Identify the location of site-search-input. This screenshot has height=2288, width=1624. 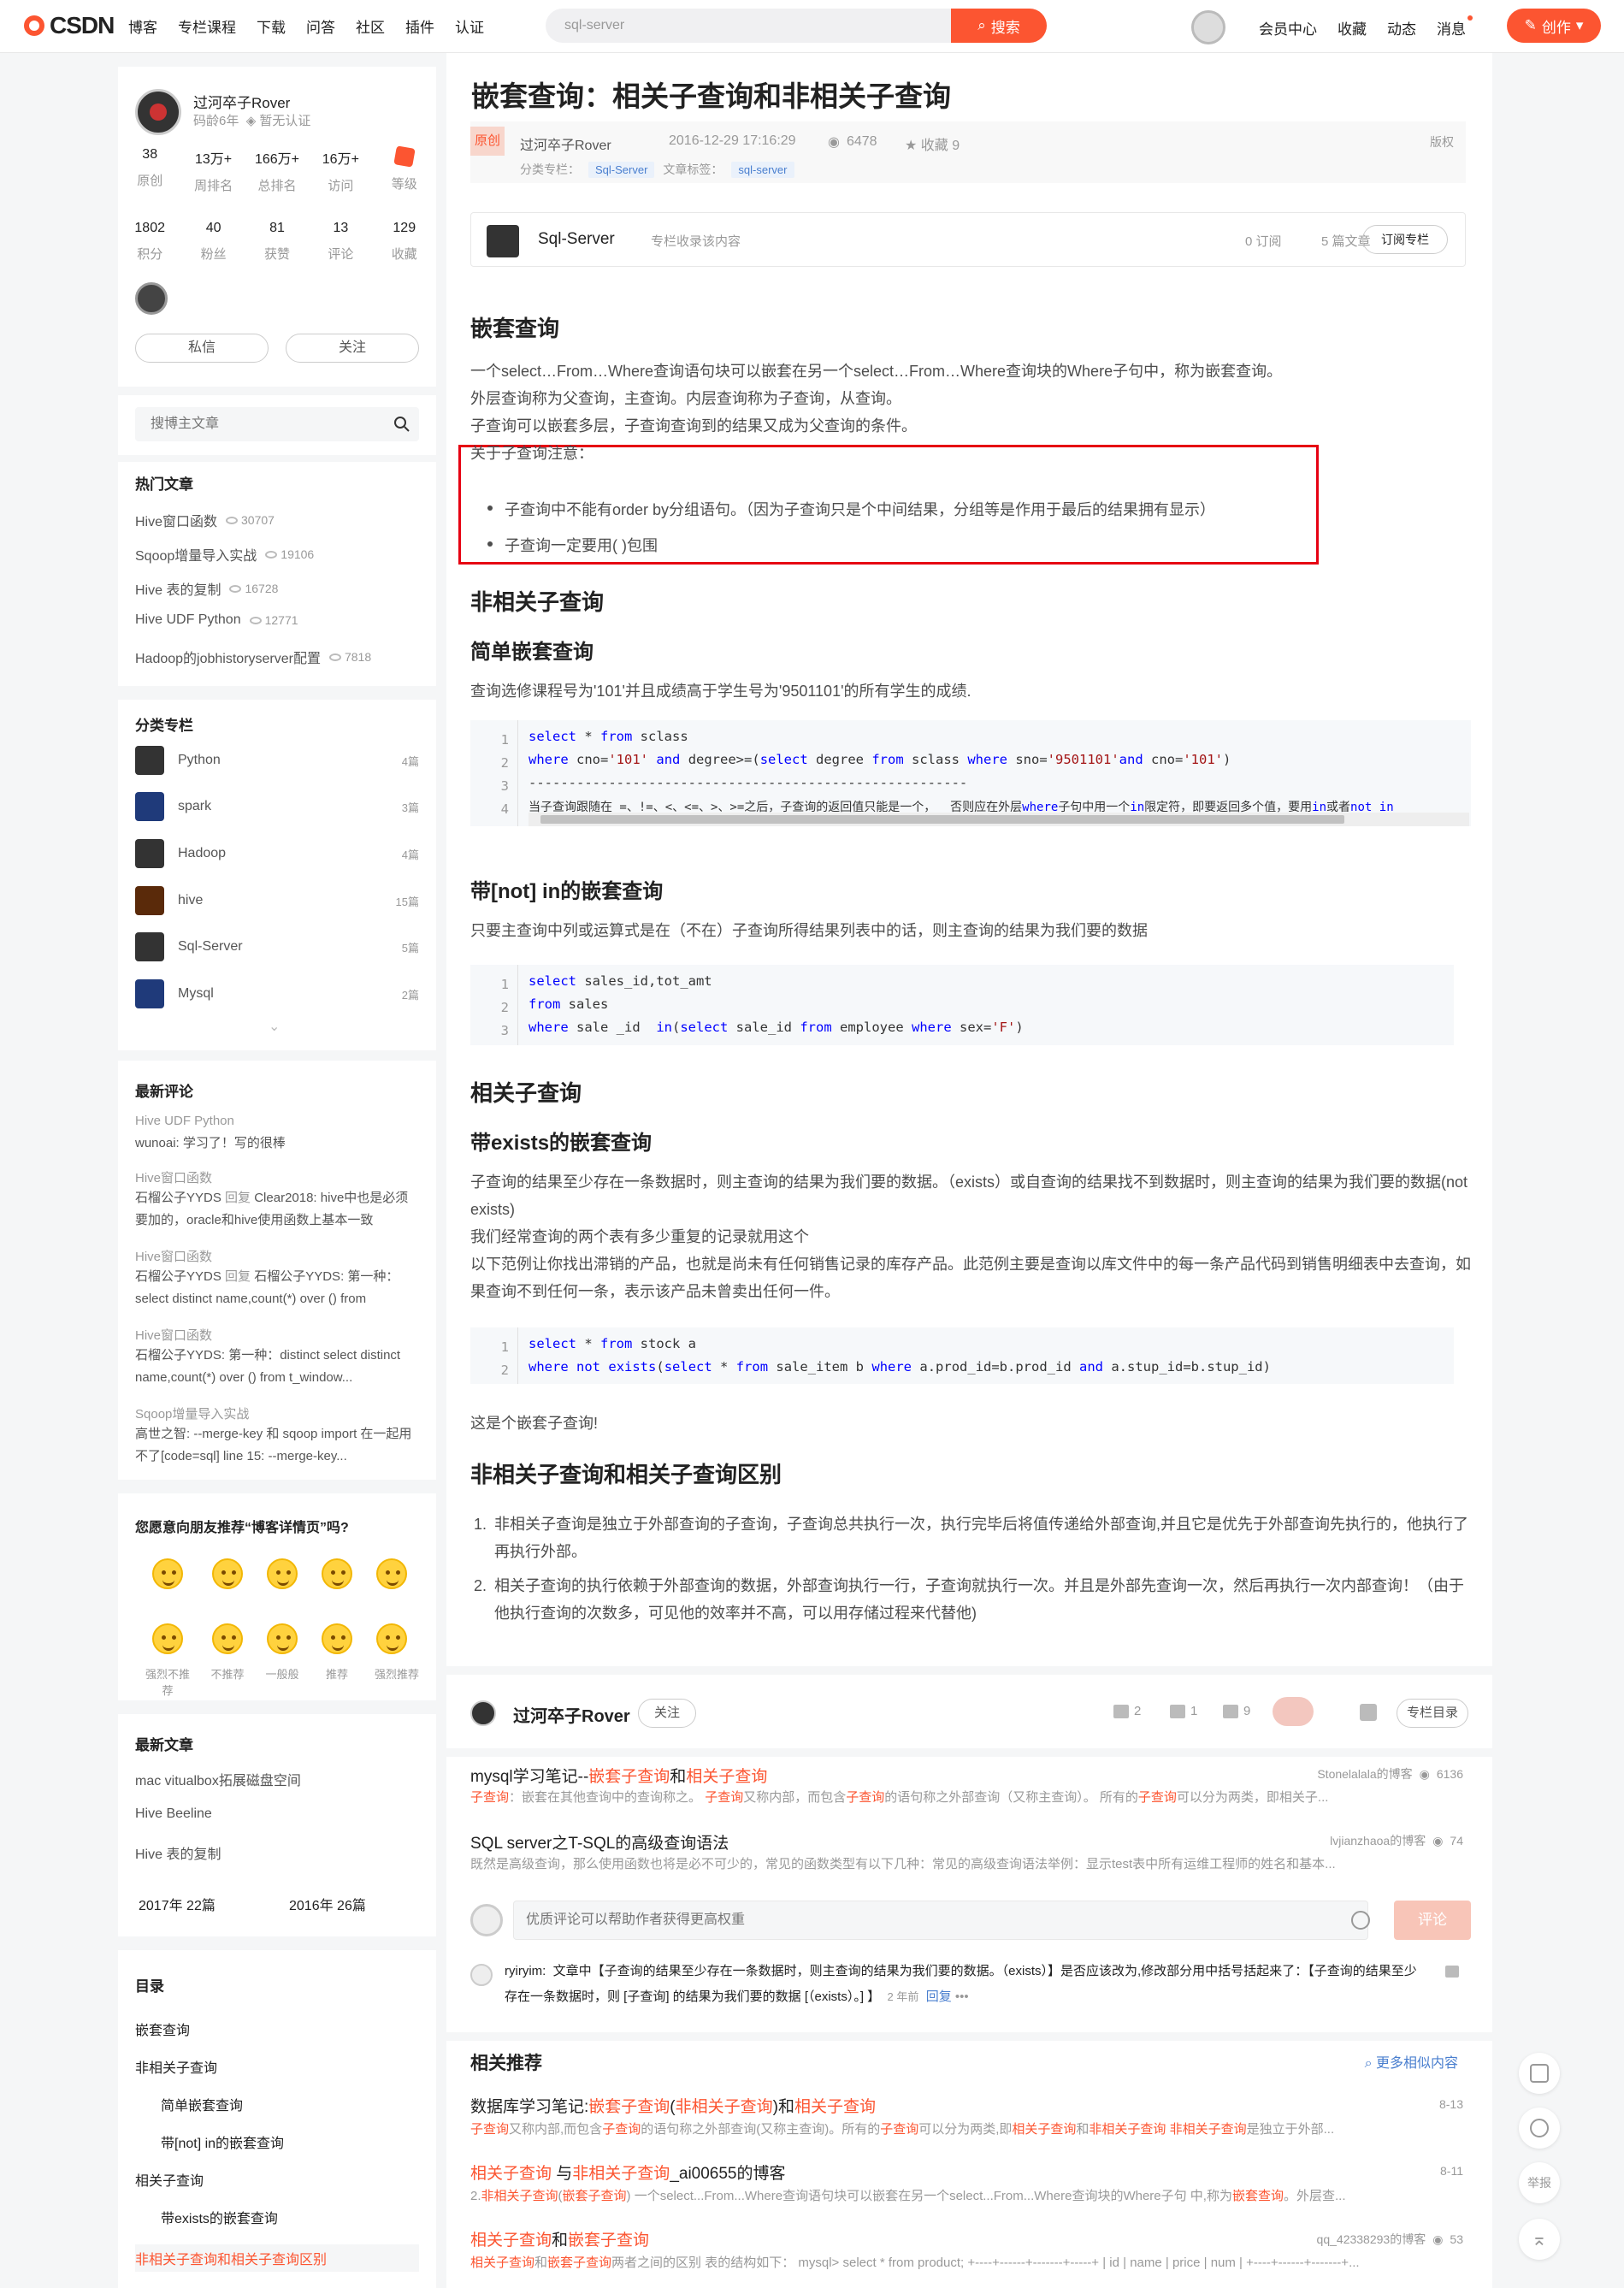
(748, 25).